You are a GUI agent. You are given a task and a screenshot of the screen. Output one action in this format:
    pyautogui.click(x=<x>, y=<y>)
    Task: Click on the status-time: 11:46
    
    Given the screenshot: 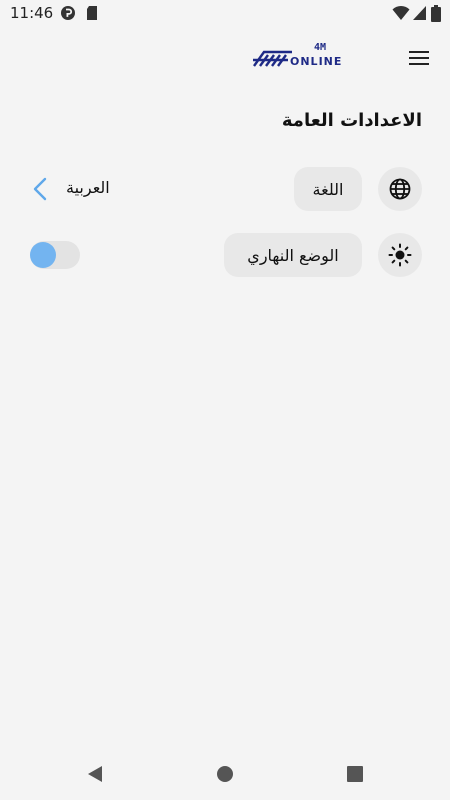 What is the action you would take?
    pyautogui.click(x=32, y=13)
    